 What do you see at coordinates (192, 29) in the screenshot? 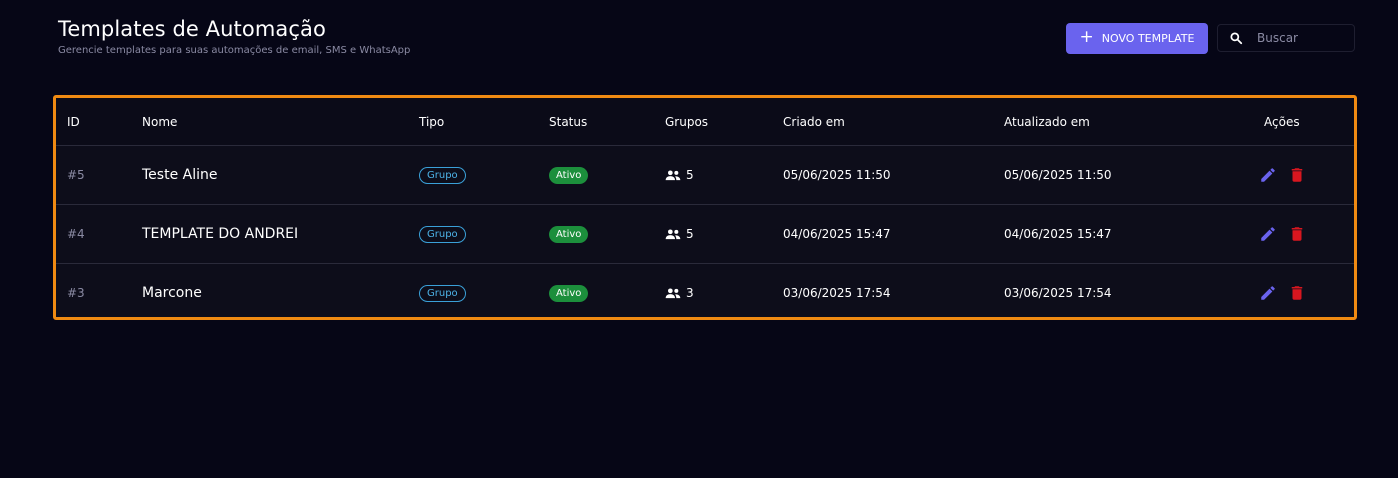
I see `page-title: Templates de Automação` at bounding box center [192, 29].